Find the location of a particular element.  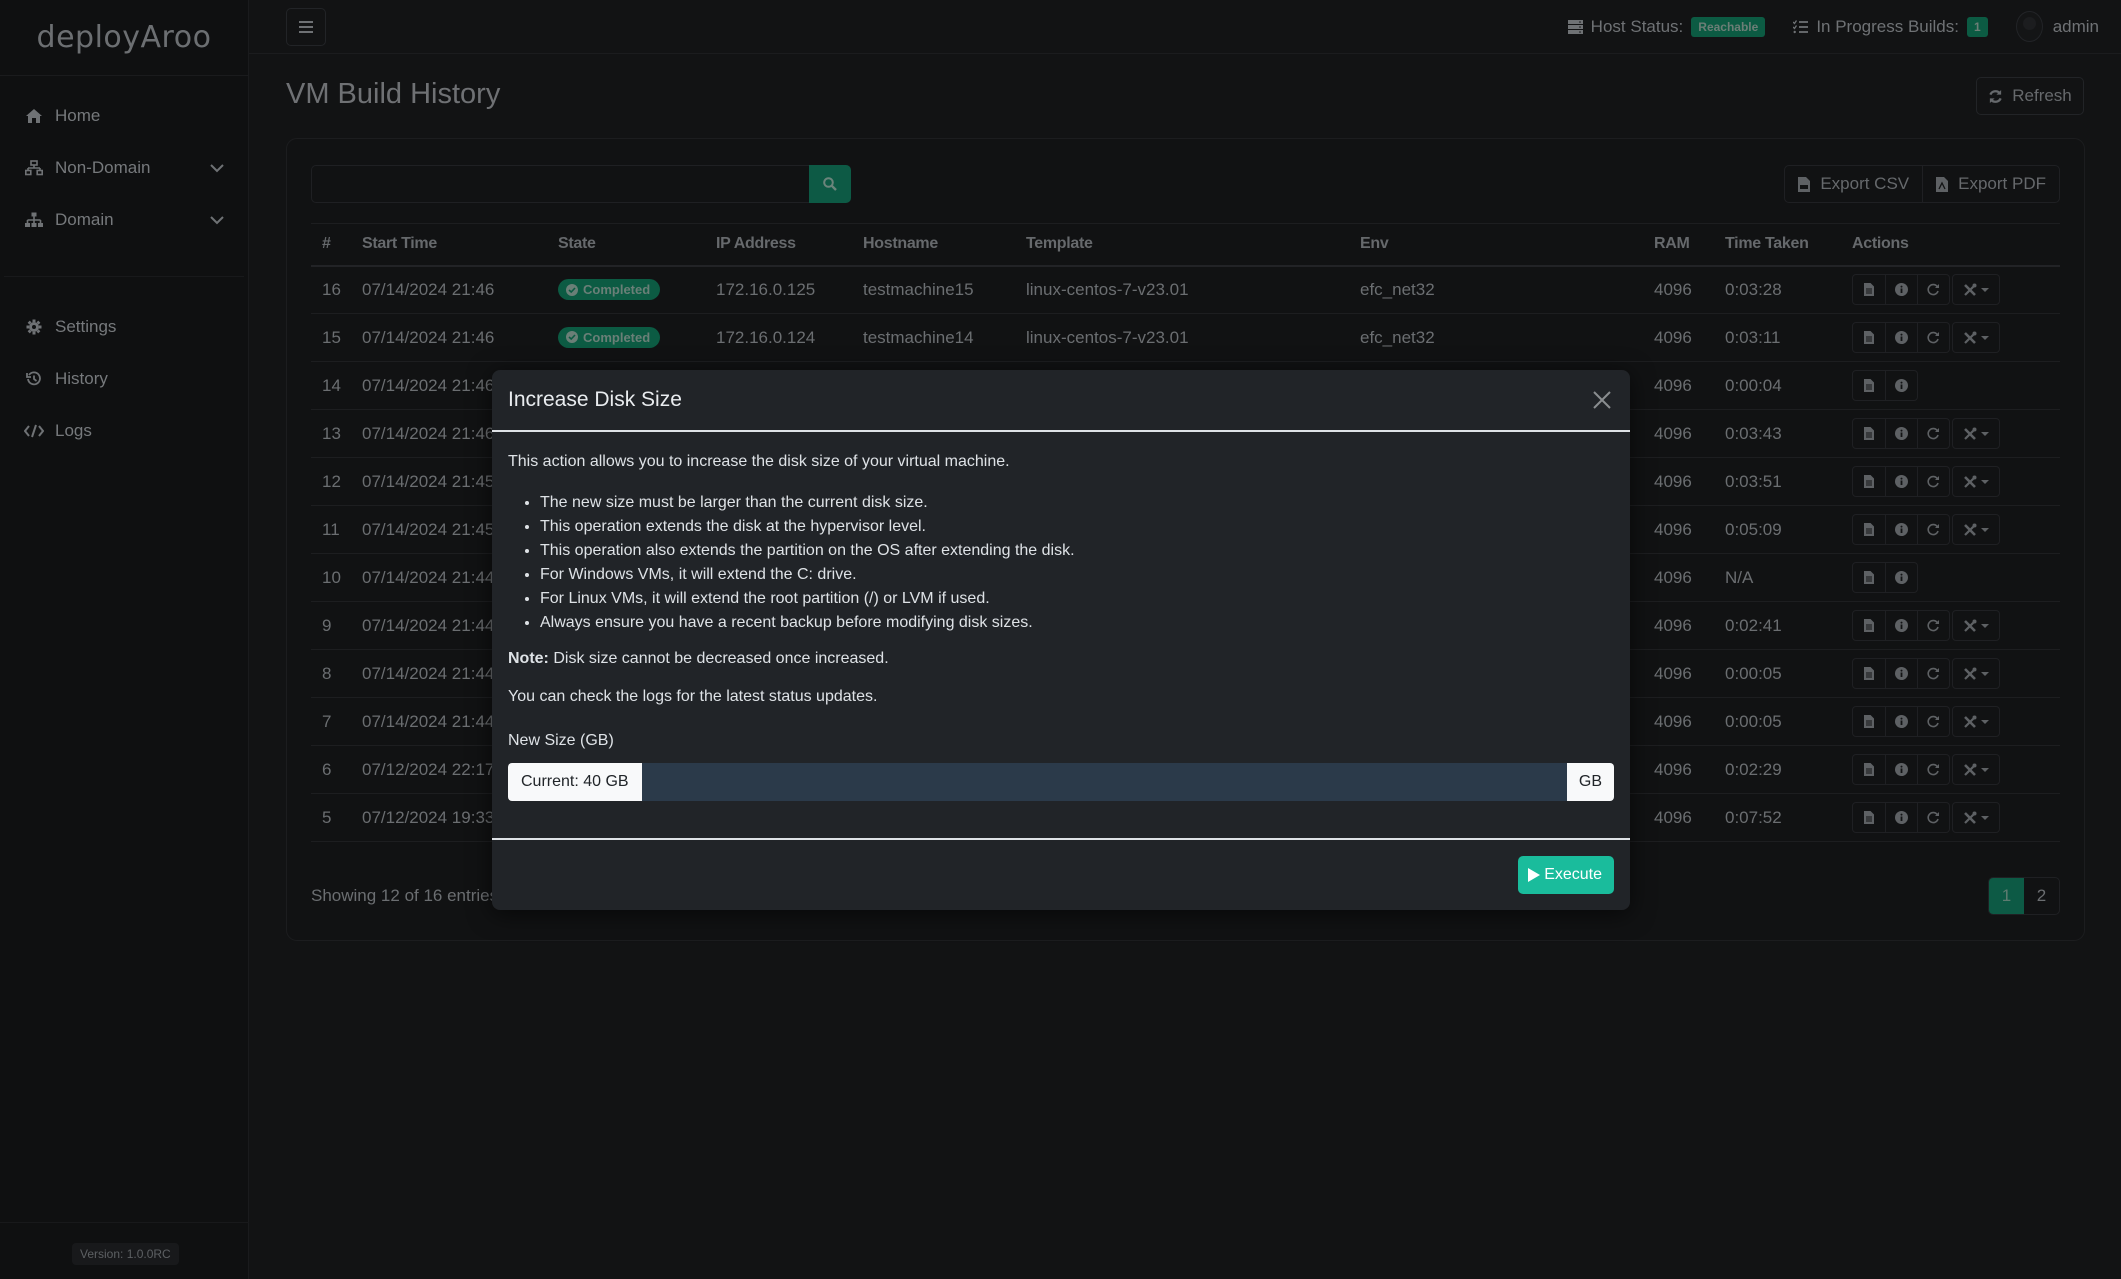

execute-button: Execute is located at coordinates (1566, 875).